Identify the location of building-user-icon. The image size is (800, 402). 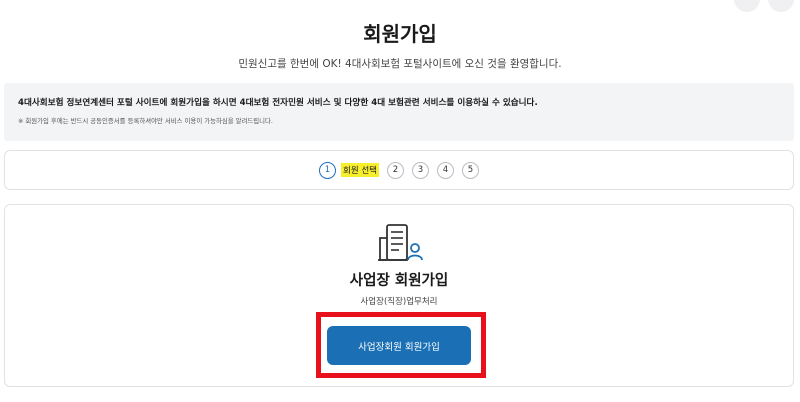
(400, 242).